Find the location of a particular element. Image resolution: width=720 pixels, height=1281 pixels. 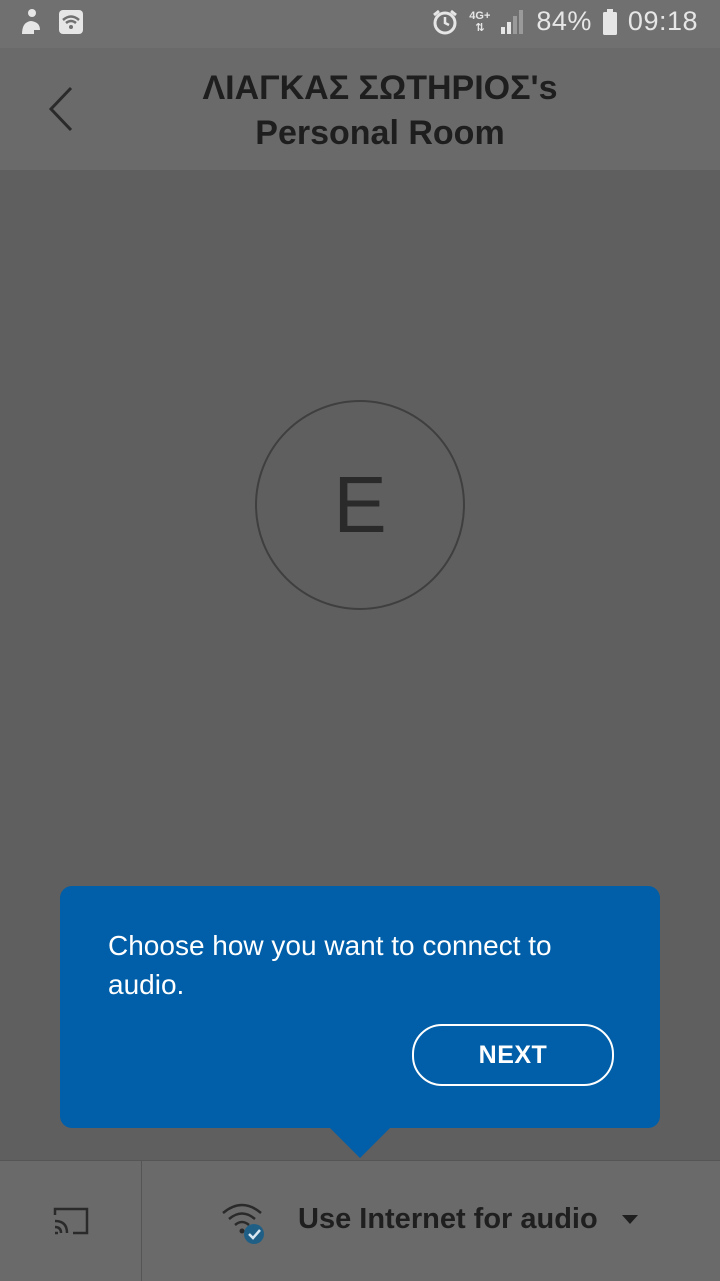

page-title-line2: Personal Room is located at coordinates (380, 133).